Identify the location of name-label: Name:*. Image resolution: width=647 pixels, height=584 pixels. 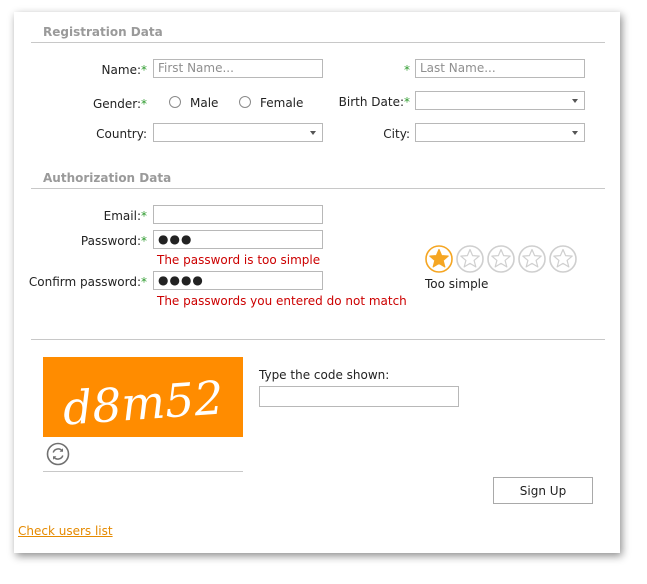
(124, 70).